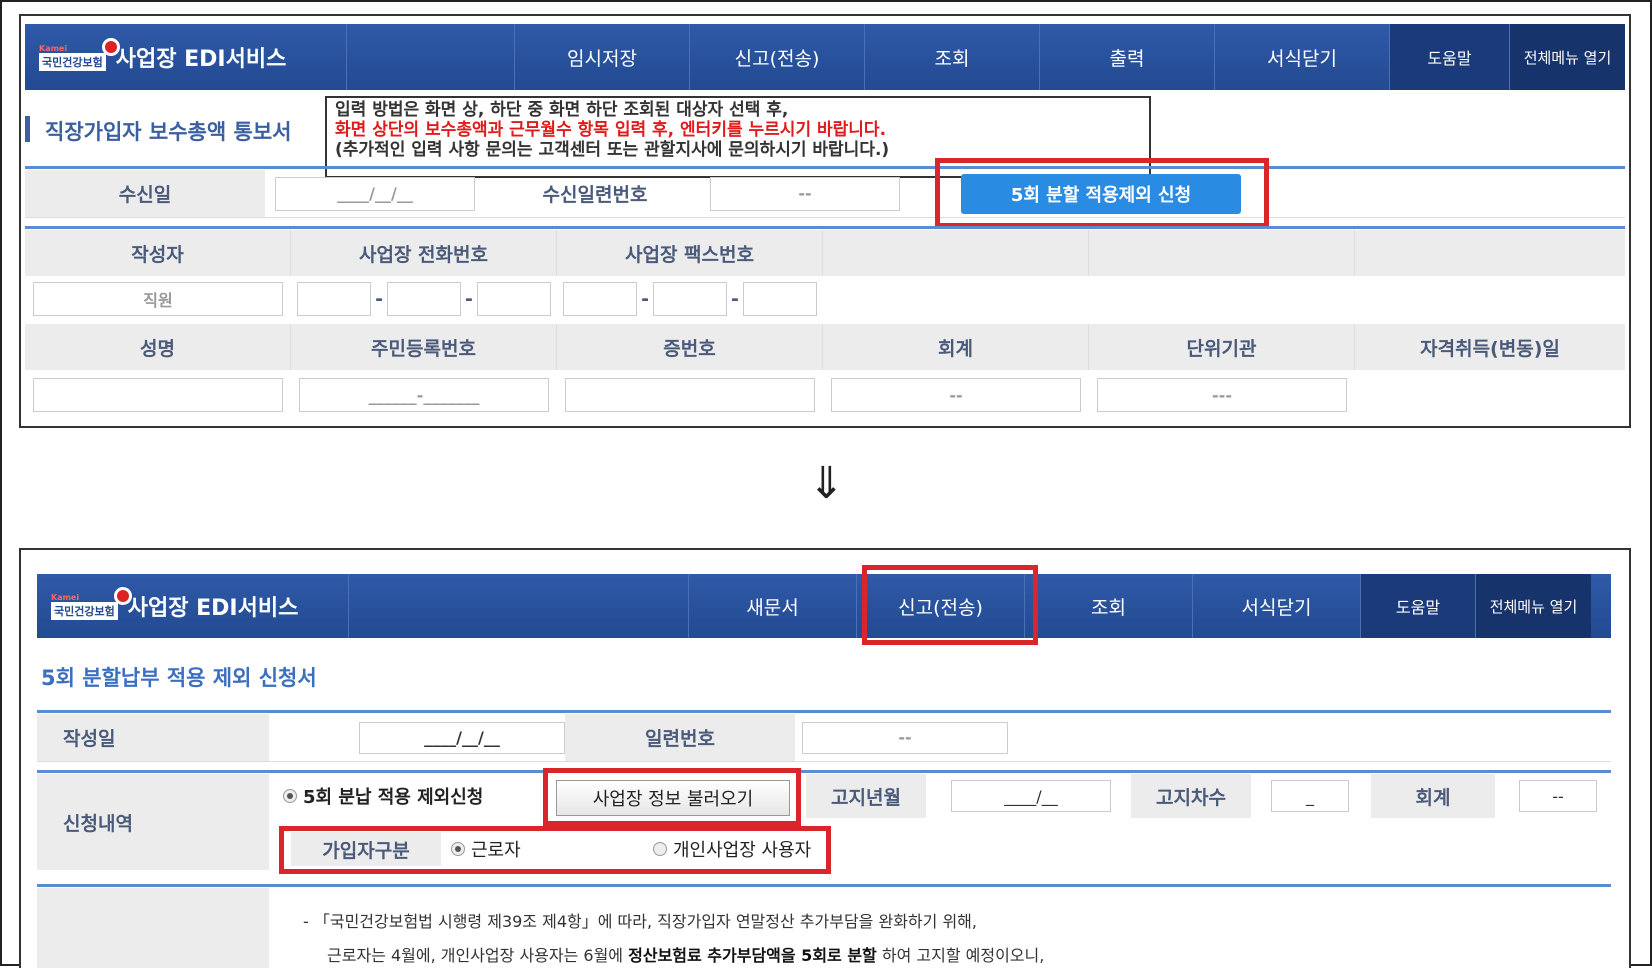  I want to click on notice-count-input: _, so click(1310, 796).